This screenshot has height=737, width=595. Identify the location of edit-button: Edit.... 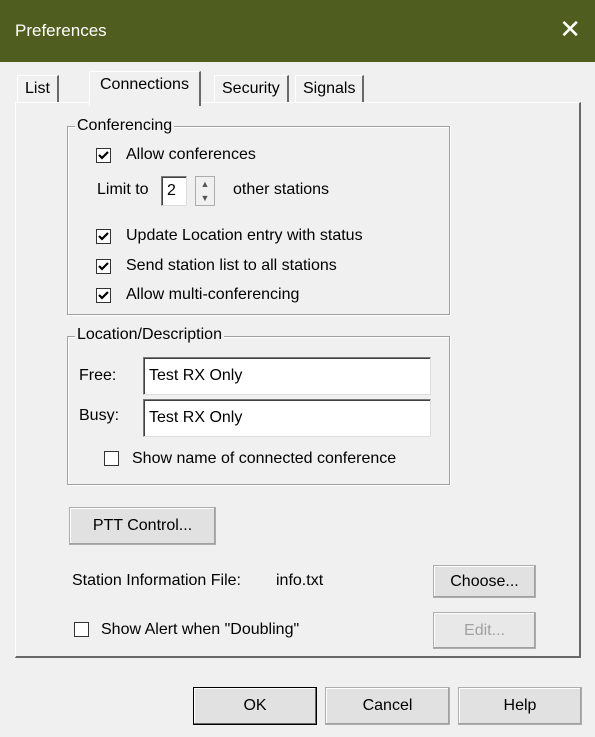
(484, 630).